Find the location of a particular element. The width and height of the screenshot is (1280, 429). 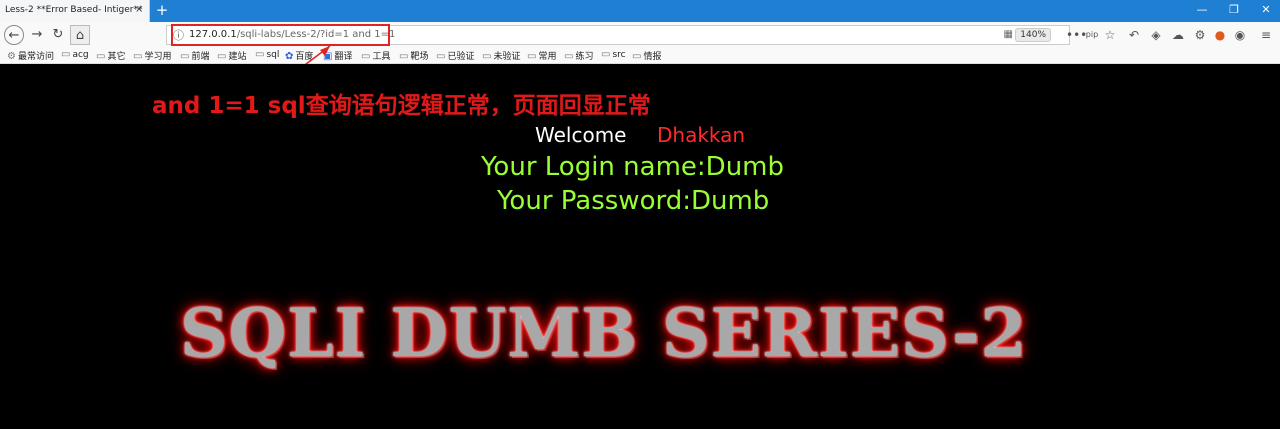

forward-arrow-icon: → is located at coordinates (37, 35).